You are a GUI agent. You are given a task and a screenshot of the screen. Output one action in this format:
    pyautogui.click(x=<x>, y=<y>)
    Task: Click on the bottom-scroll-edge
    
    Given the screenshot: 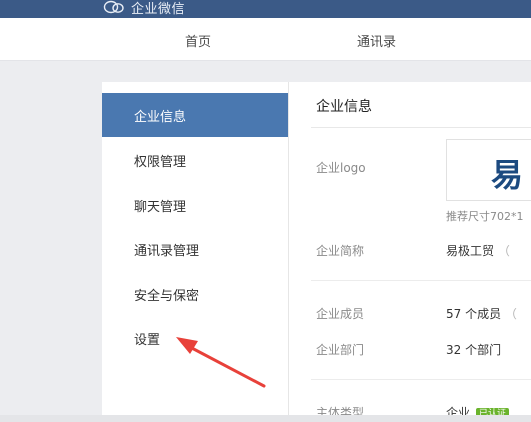 What is the action you would take?
    pyautogui.click(x=265, y=418)
    